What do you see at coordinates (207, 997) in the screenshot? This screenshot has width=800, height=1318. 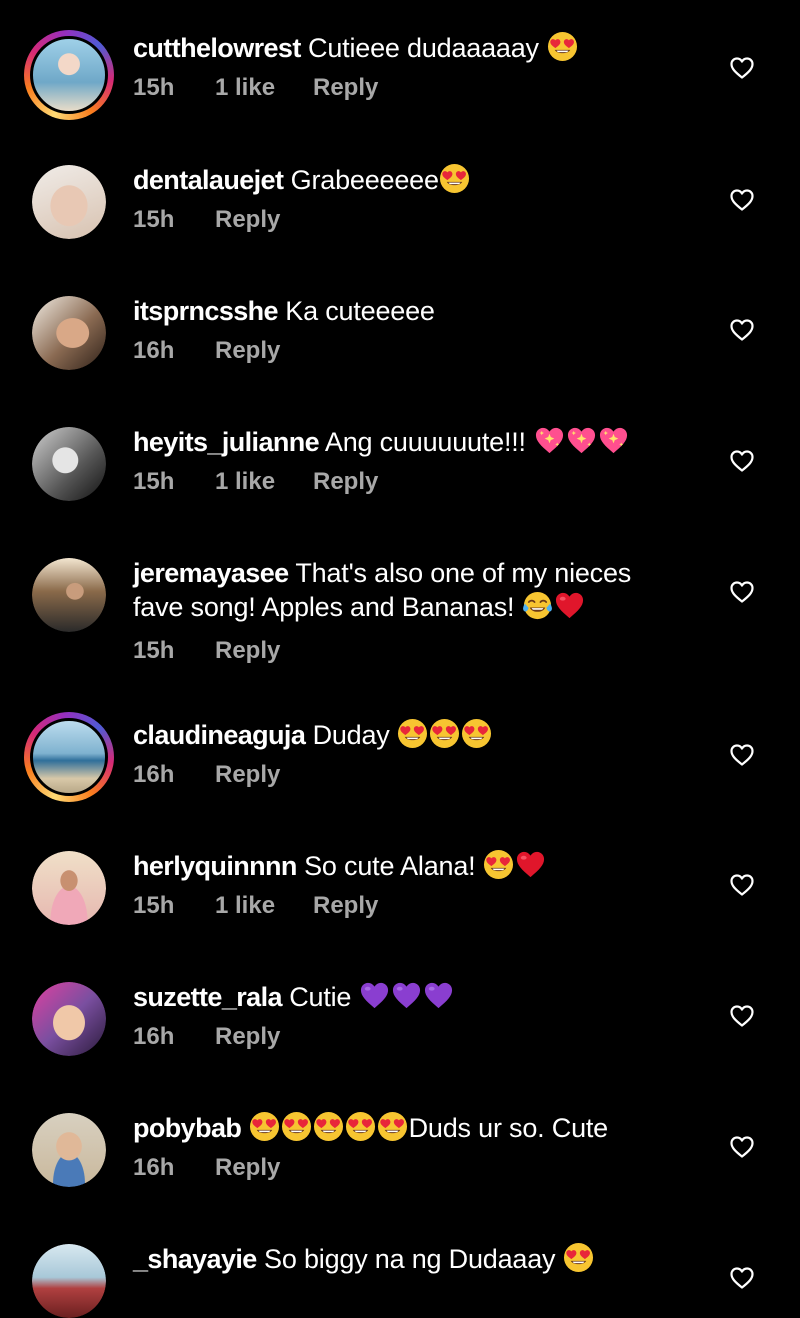 I see `comment-username: suzette_rala` at bounding box center [207, 997].